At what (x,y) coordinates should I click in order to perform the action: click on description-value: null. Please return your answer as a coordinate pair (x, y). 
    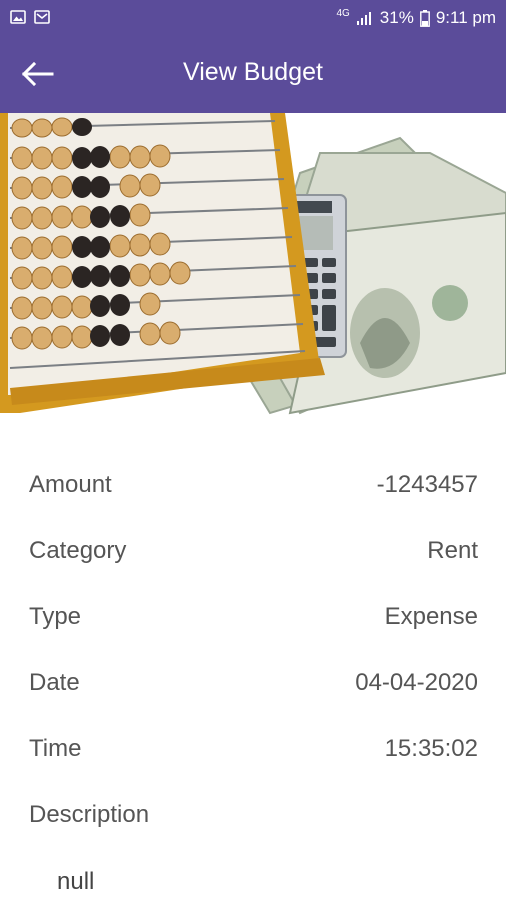
    Looking at the image, I should click on (76, 881).